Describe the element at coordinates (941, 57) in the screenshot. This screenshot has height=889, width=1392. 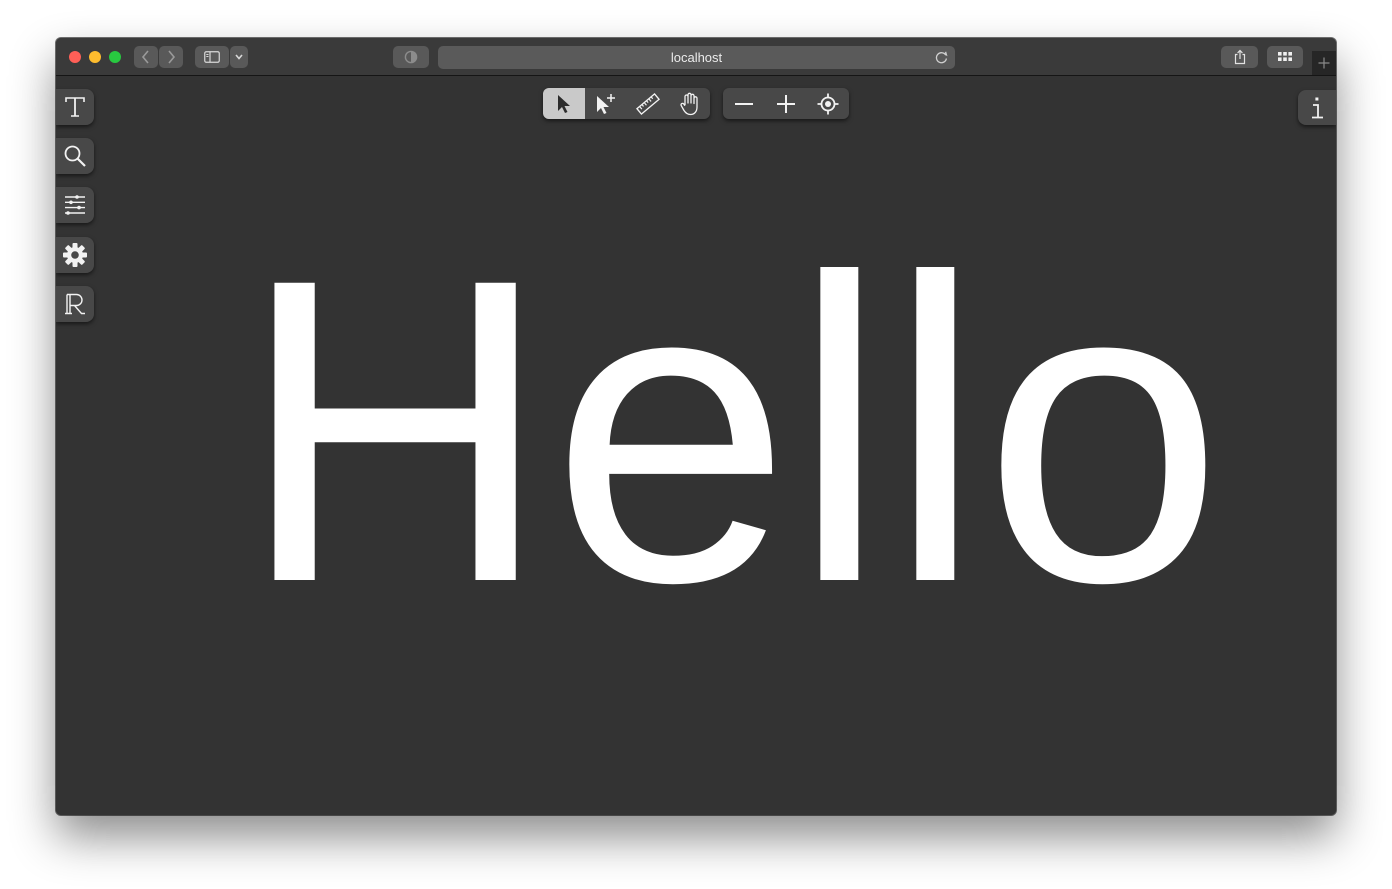
I see `reload-icon` at that location.